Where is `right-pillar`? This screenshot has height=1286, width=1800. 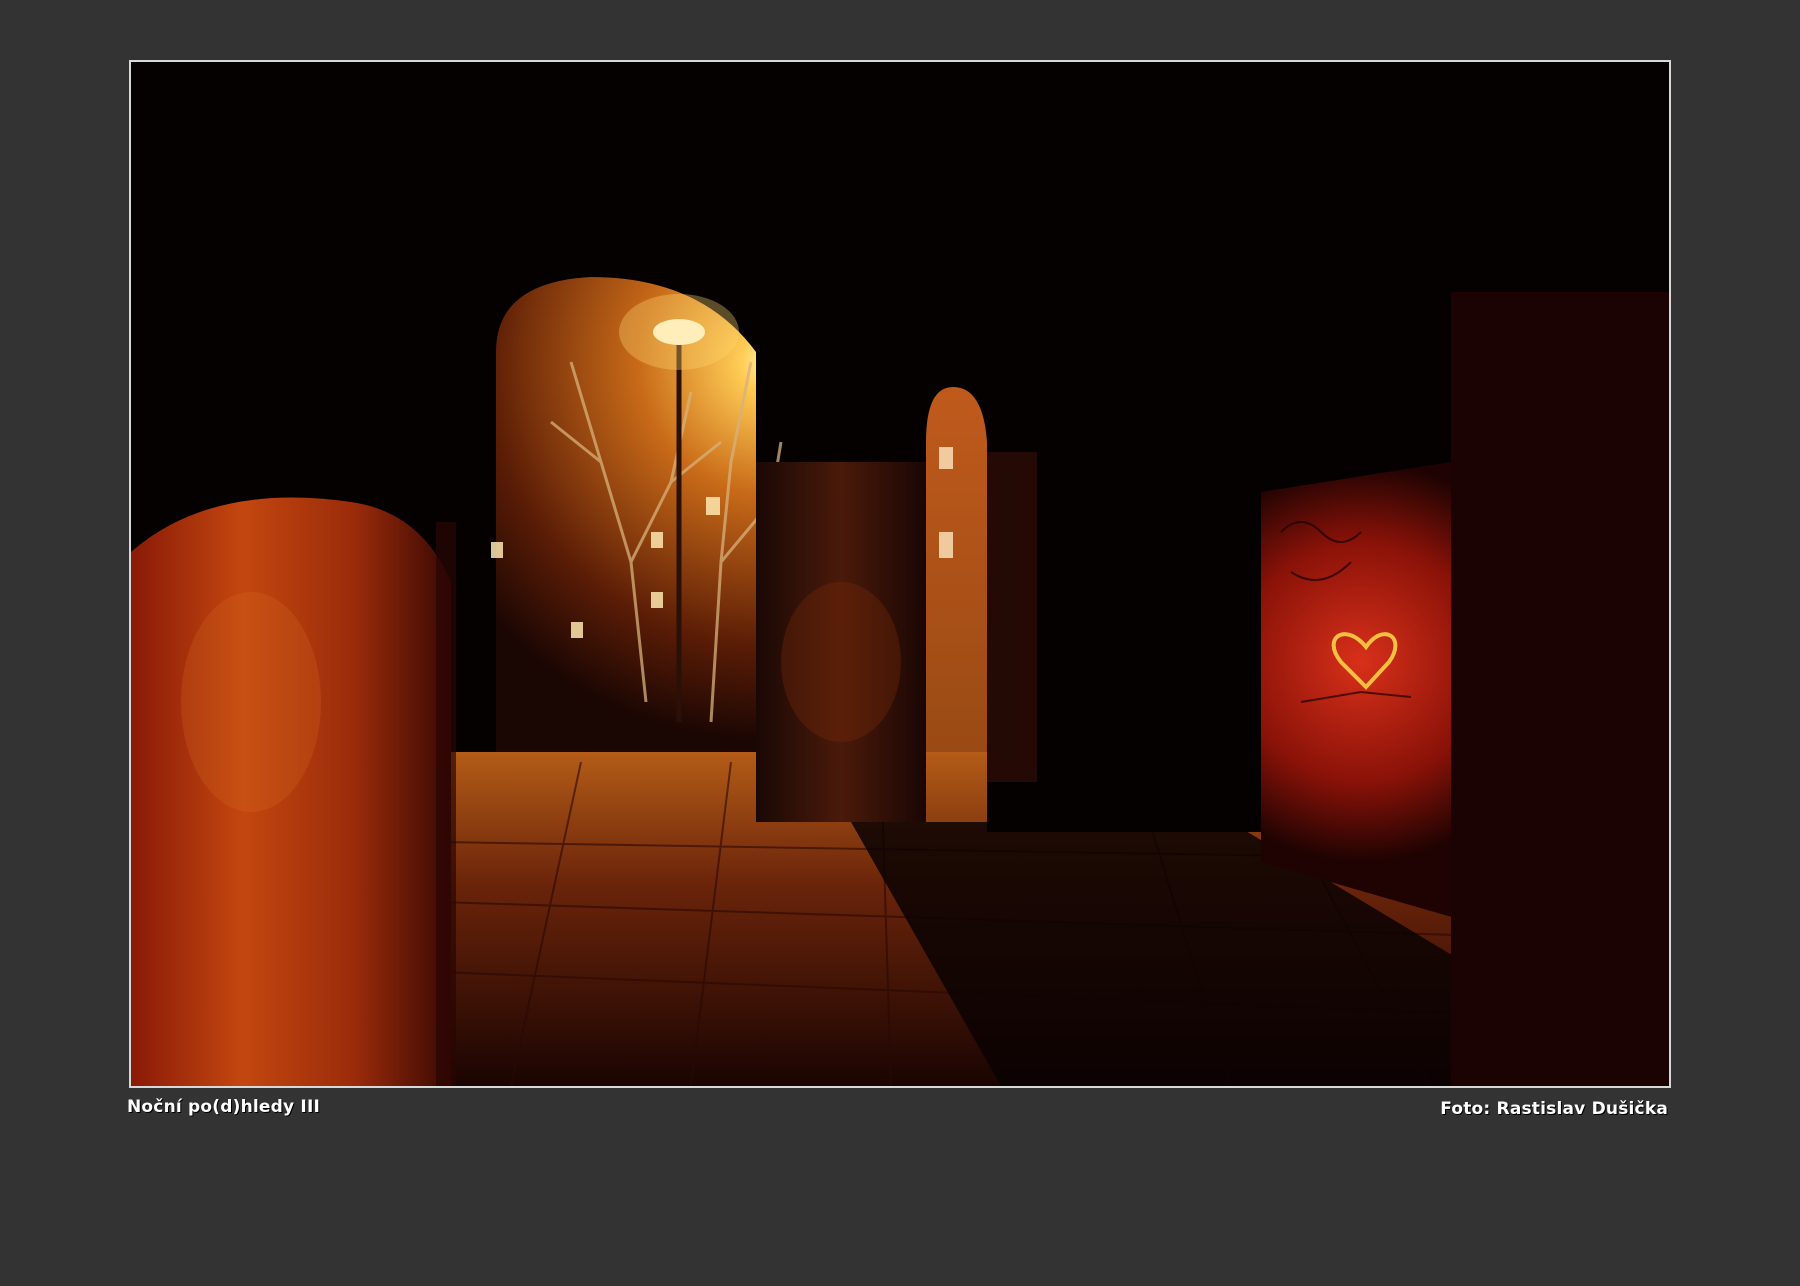 right-pillar is located at coordinates (1560, 689).